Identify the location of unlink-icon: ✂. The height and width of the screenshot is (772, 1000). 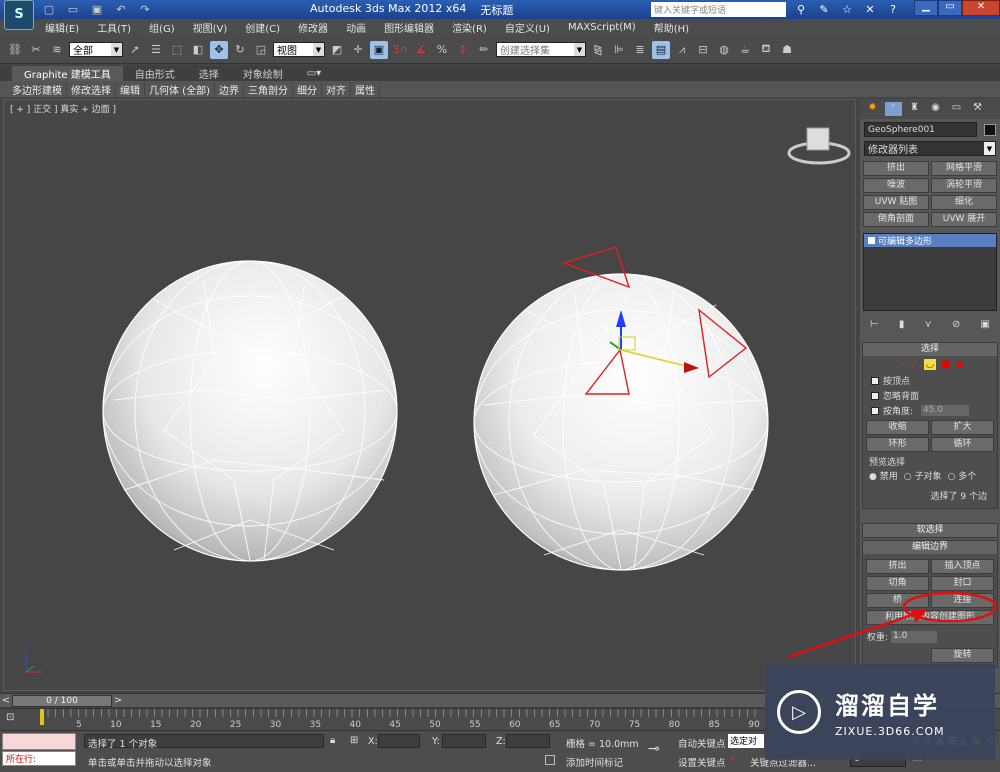
(36, 50).